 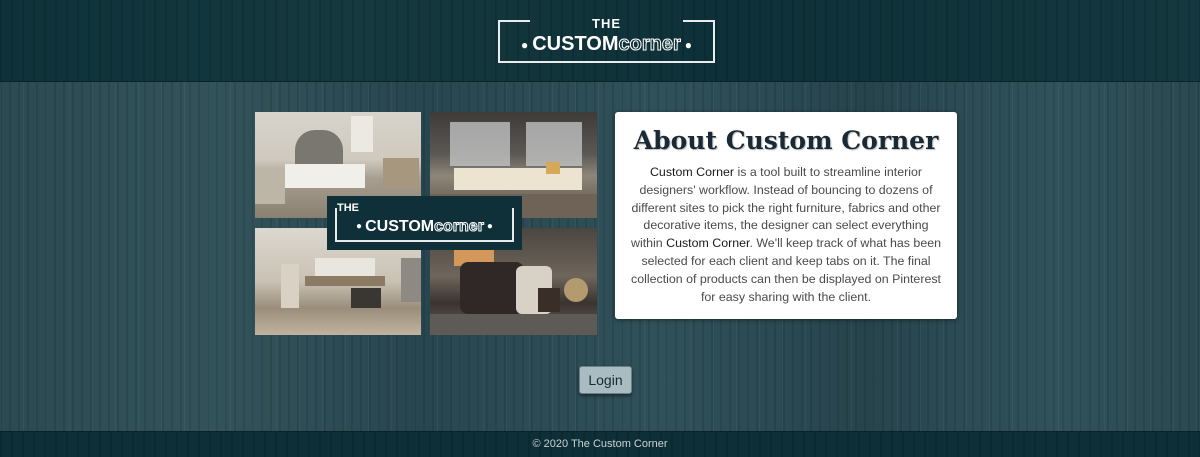 What do you see at coordinates (606, 23) in the screenshot?
I see `logo-the: THE` at bounding box center [606, 23].